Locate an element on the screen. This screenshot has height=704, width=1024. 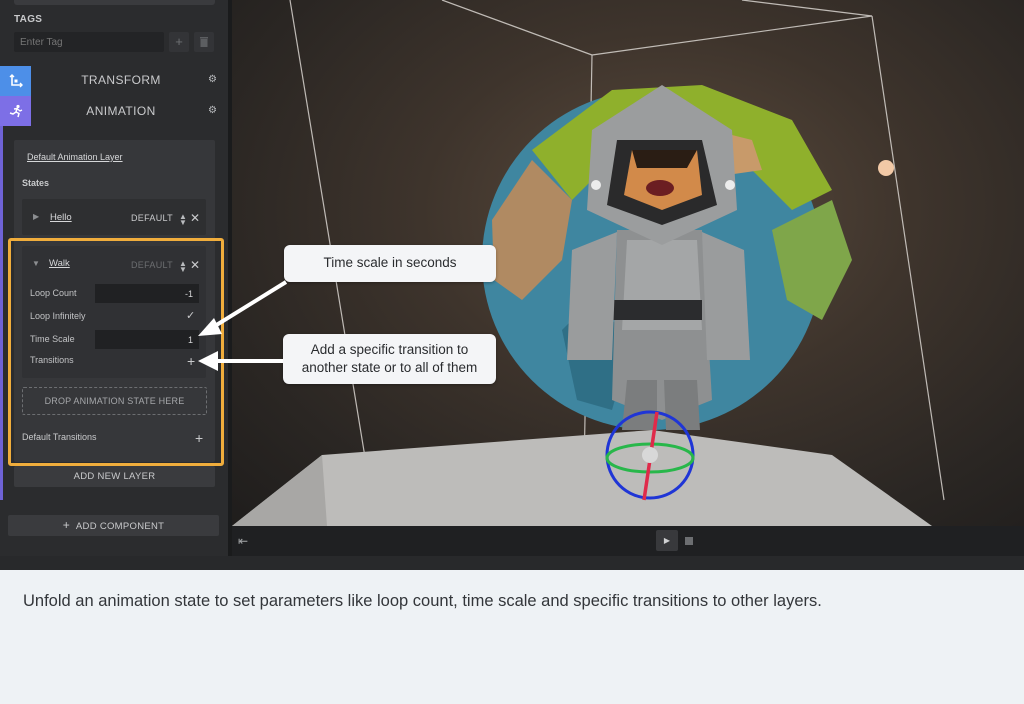
running-figure-icon is located at coordinates (15, 111).